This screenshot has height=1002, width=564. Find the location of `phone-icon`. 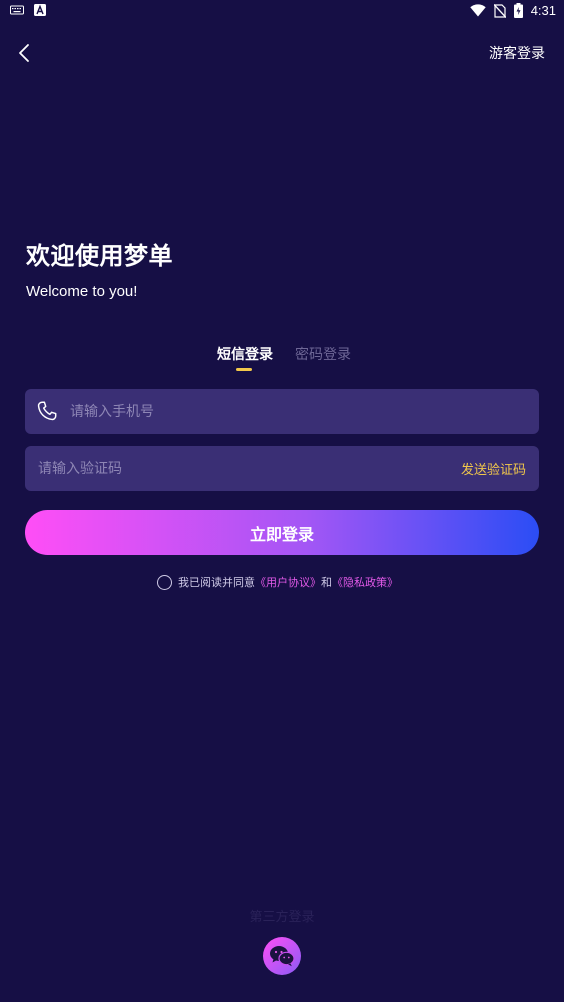

phone-icon is located at coordinates (47, 411).